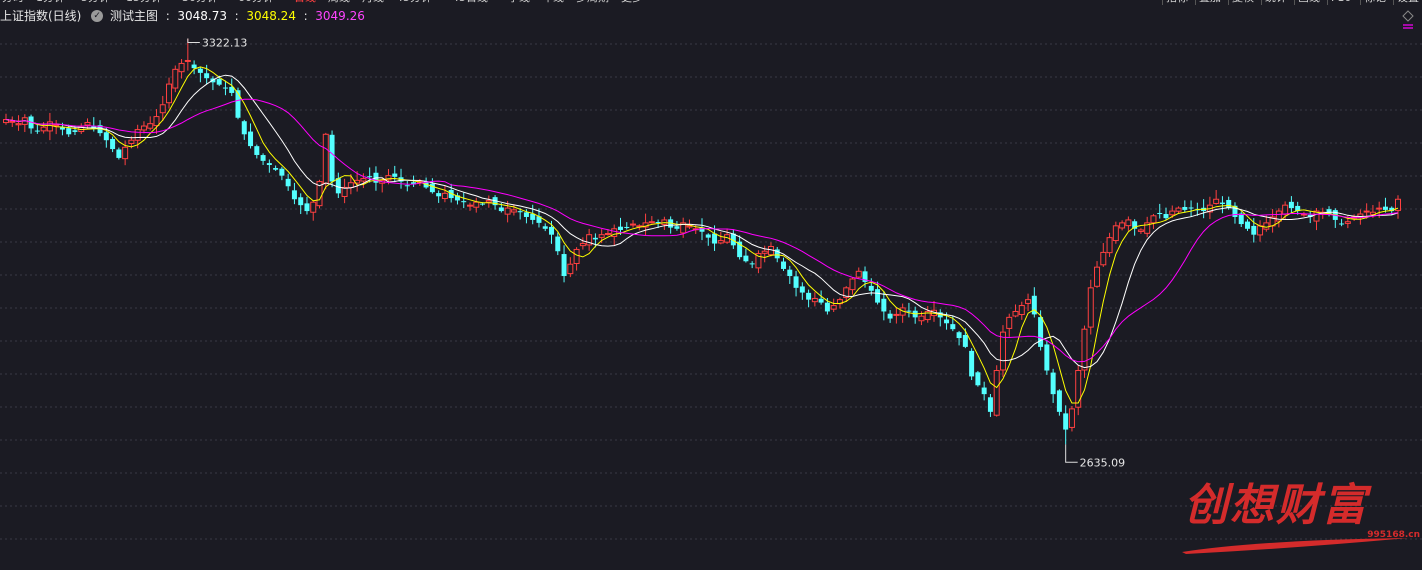 The width and height of the screenshot is (1422, 570). What do you see at coordinates (97, 16) in the screenshot?
I see `circle-icon: ✓` at bounding box center [97, 16].